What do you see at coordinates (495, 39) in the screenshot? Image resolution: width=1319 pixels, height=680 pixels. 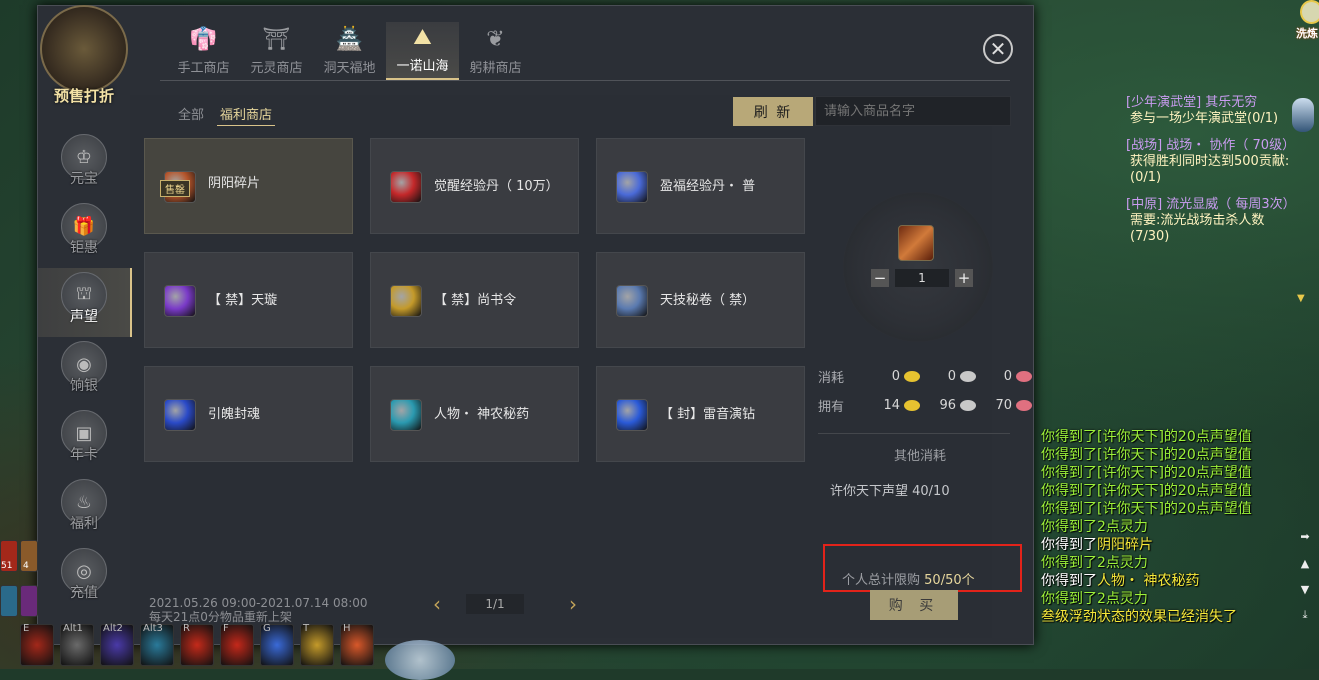 I see `plant-icon: ❦` at bounding box center [495, 39].